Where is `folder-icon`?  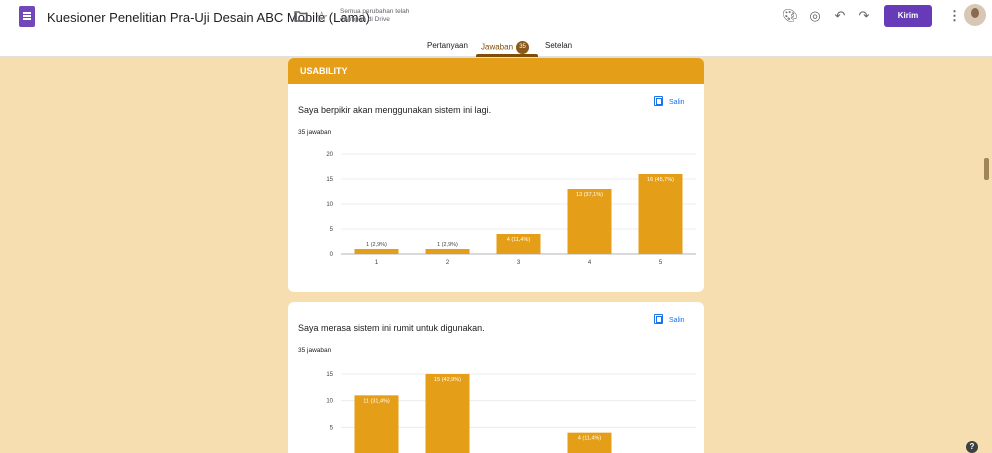
folder-icon is located at coordinates (301, 16).